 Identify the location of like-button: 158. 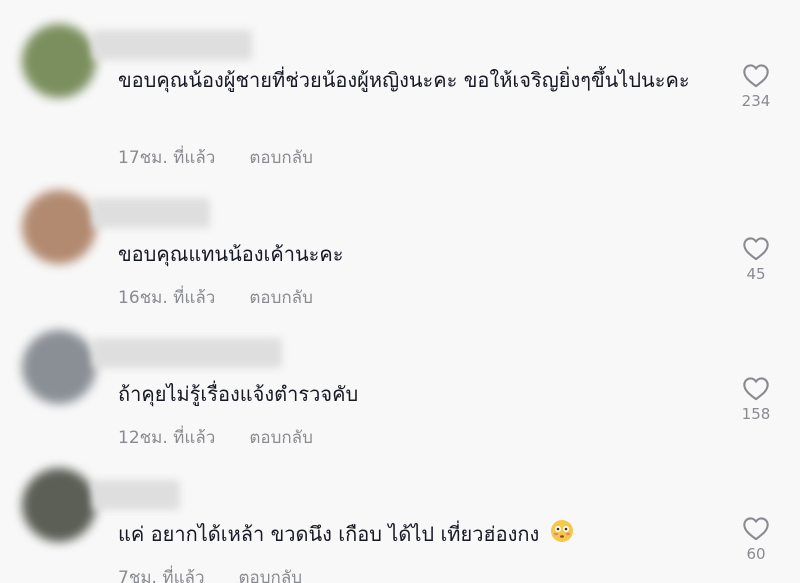
(756, 399).